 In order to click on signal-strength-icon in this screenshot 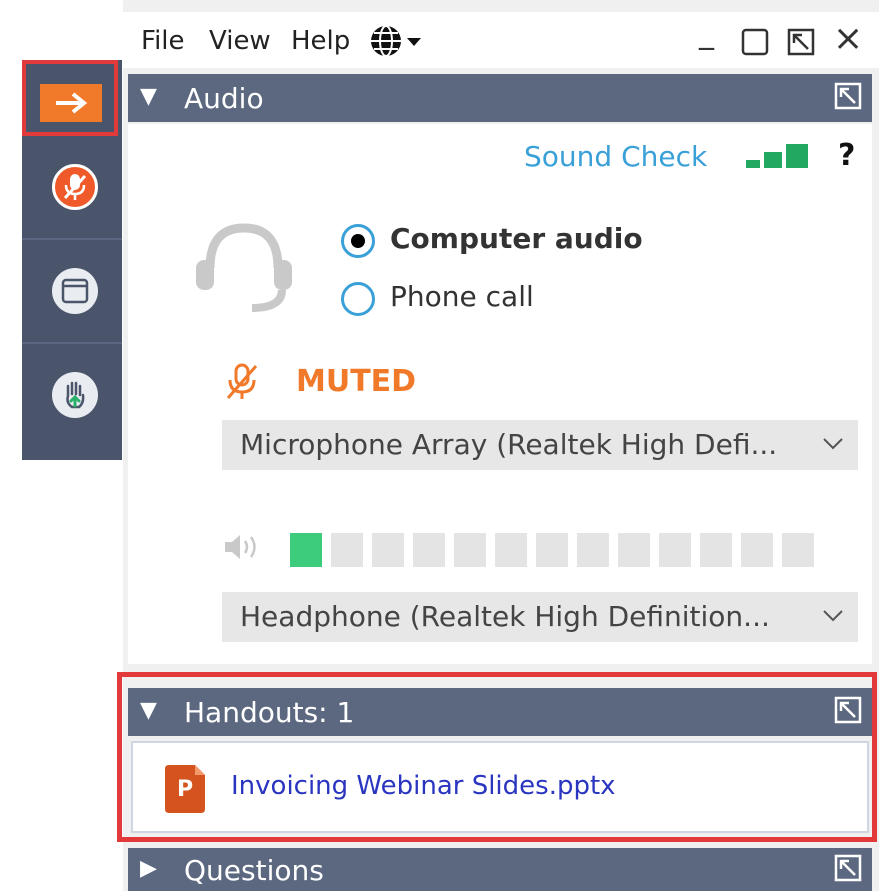, I will do `click(777, 156)`.